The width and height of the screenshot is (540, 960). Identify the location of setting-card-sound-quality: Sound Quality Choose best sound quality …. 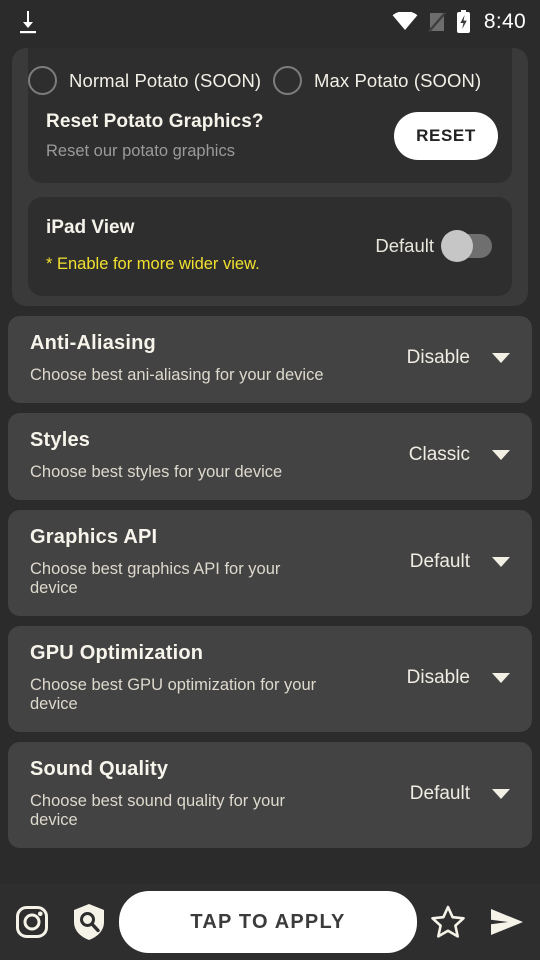
(270, 794).